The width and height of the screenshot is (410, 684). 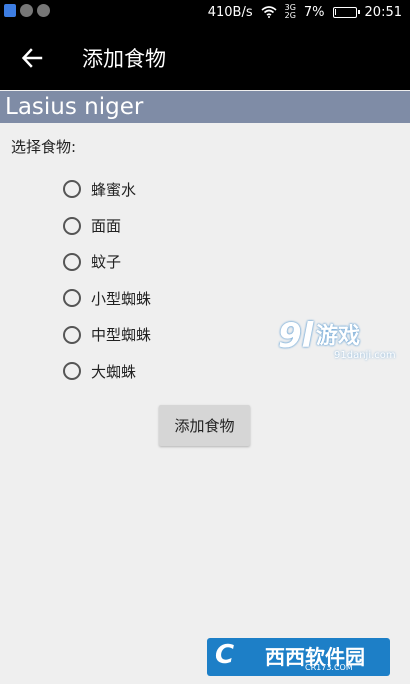 I want to click on food-option-medium-spider: 中型蜘蛛, so click(x=107, y=335).